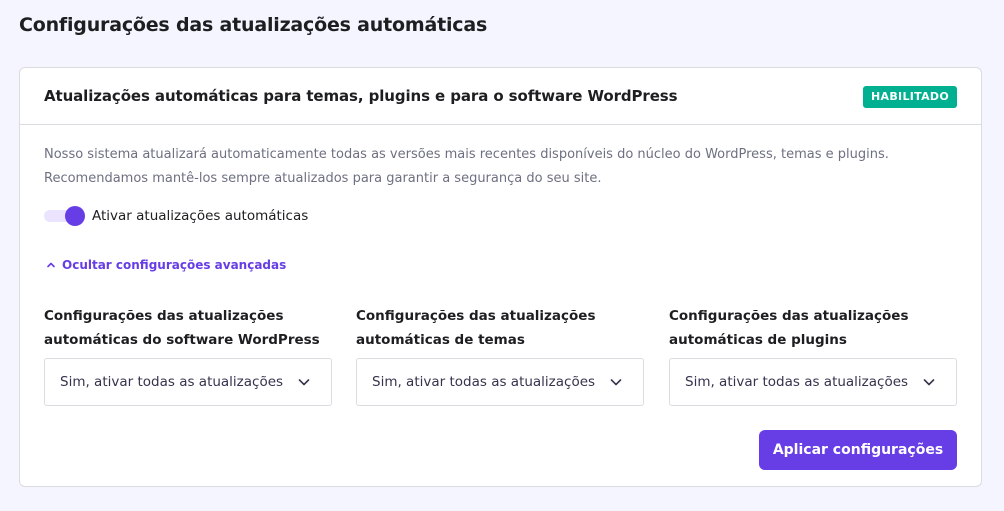 The height and width of the screenshot is (511, 1004). What do you see at coordinates (174, 265) in the screenshot?
I see `advanced-link-label: Ocultar configurações avançadas` at bounding box center [174, 265].